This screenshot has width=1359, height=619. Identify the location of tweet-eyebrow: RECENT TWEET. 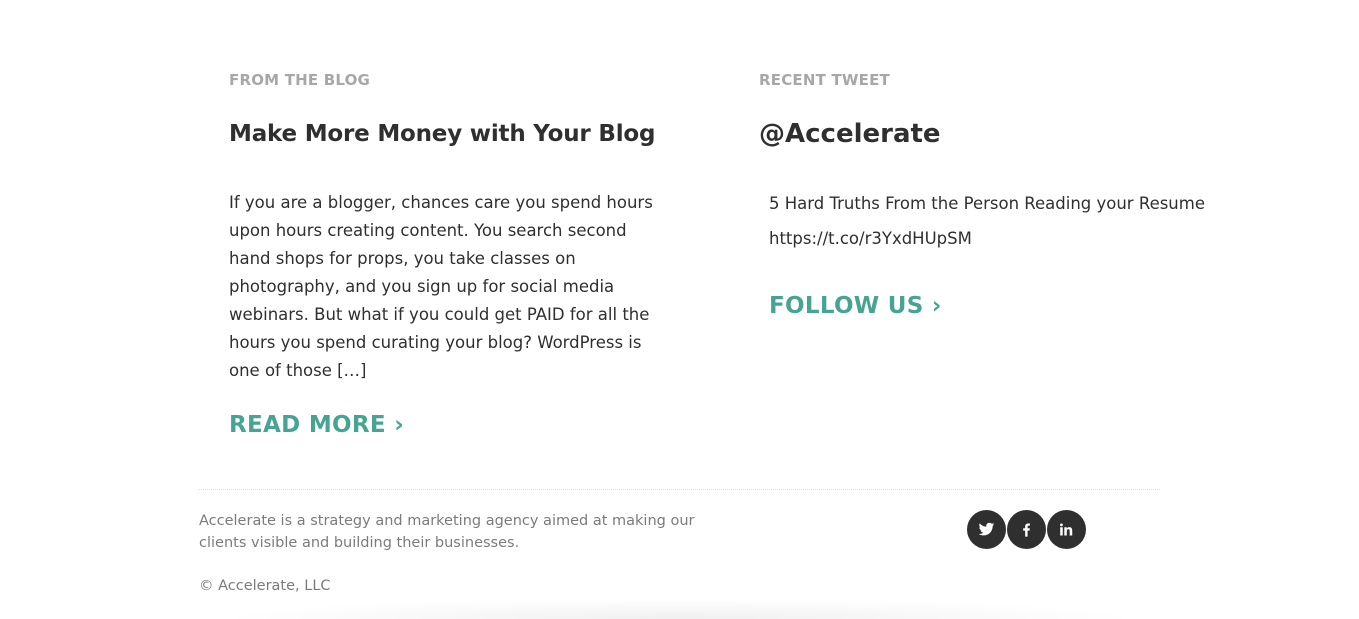
(824, 80).